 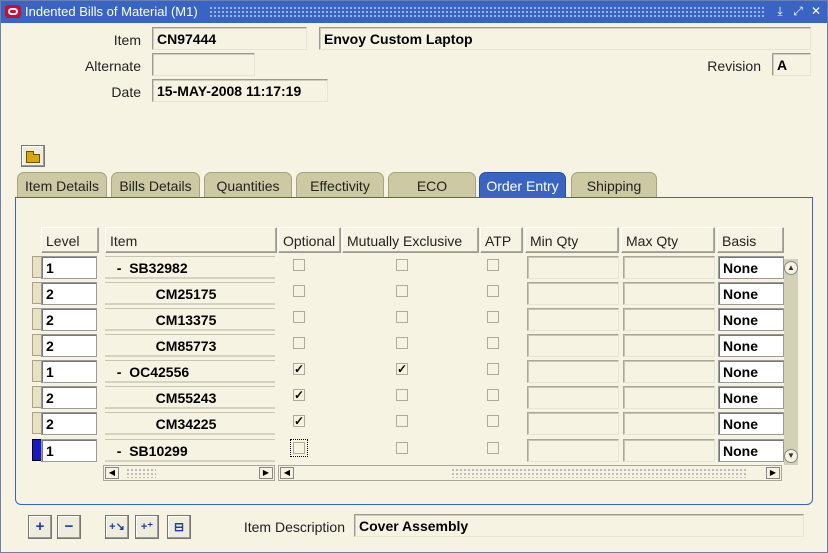 I want to click on item-cell: - OC42556, so click(x=190, y=371).